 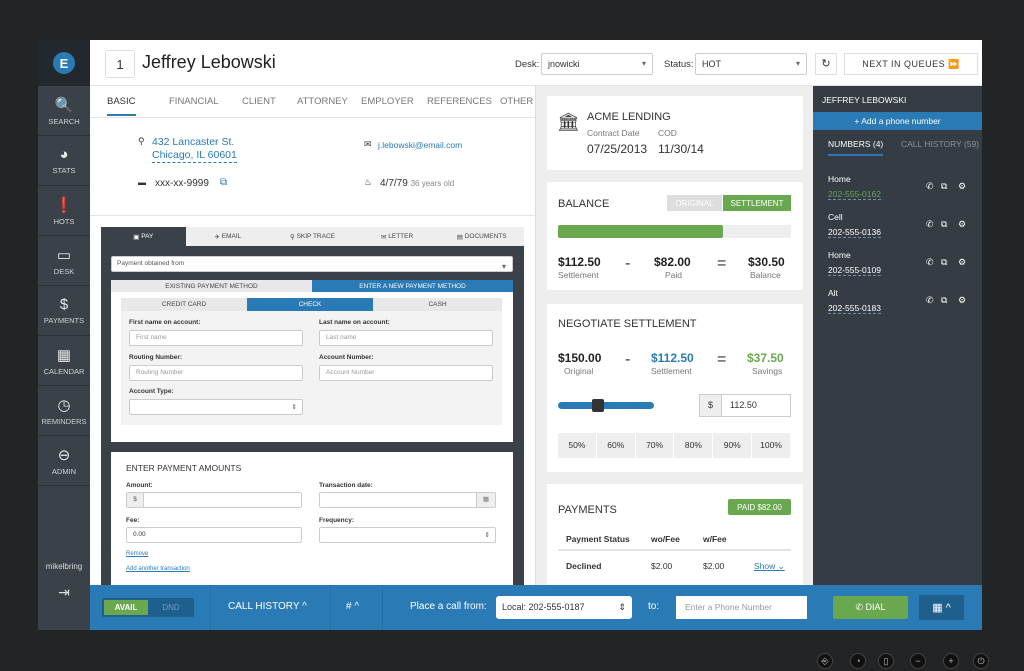 I want to click on hardware-plus-icon: +, so click(x=951, y=661).